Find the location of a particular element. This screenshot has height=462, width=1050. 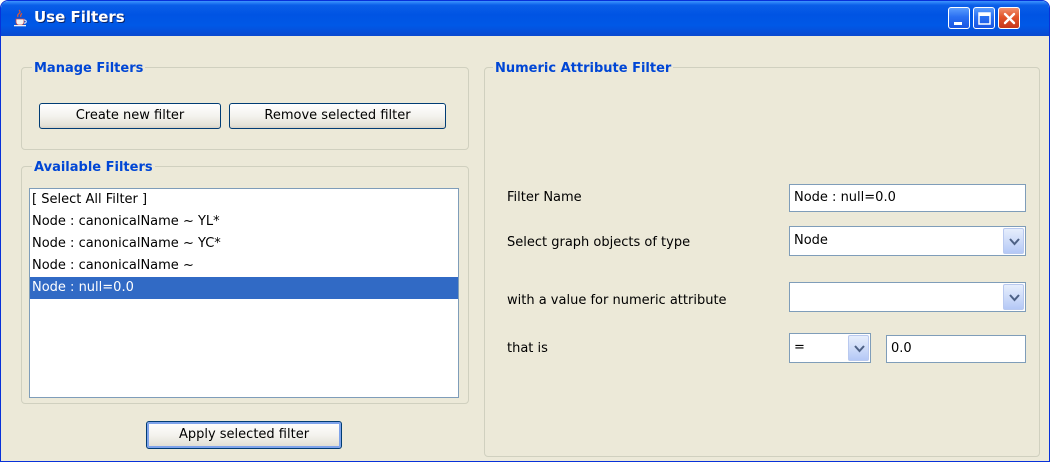

window-title: Use Filters is located at coordinates (79, 17).